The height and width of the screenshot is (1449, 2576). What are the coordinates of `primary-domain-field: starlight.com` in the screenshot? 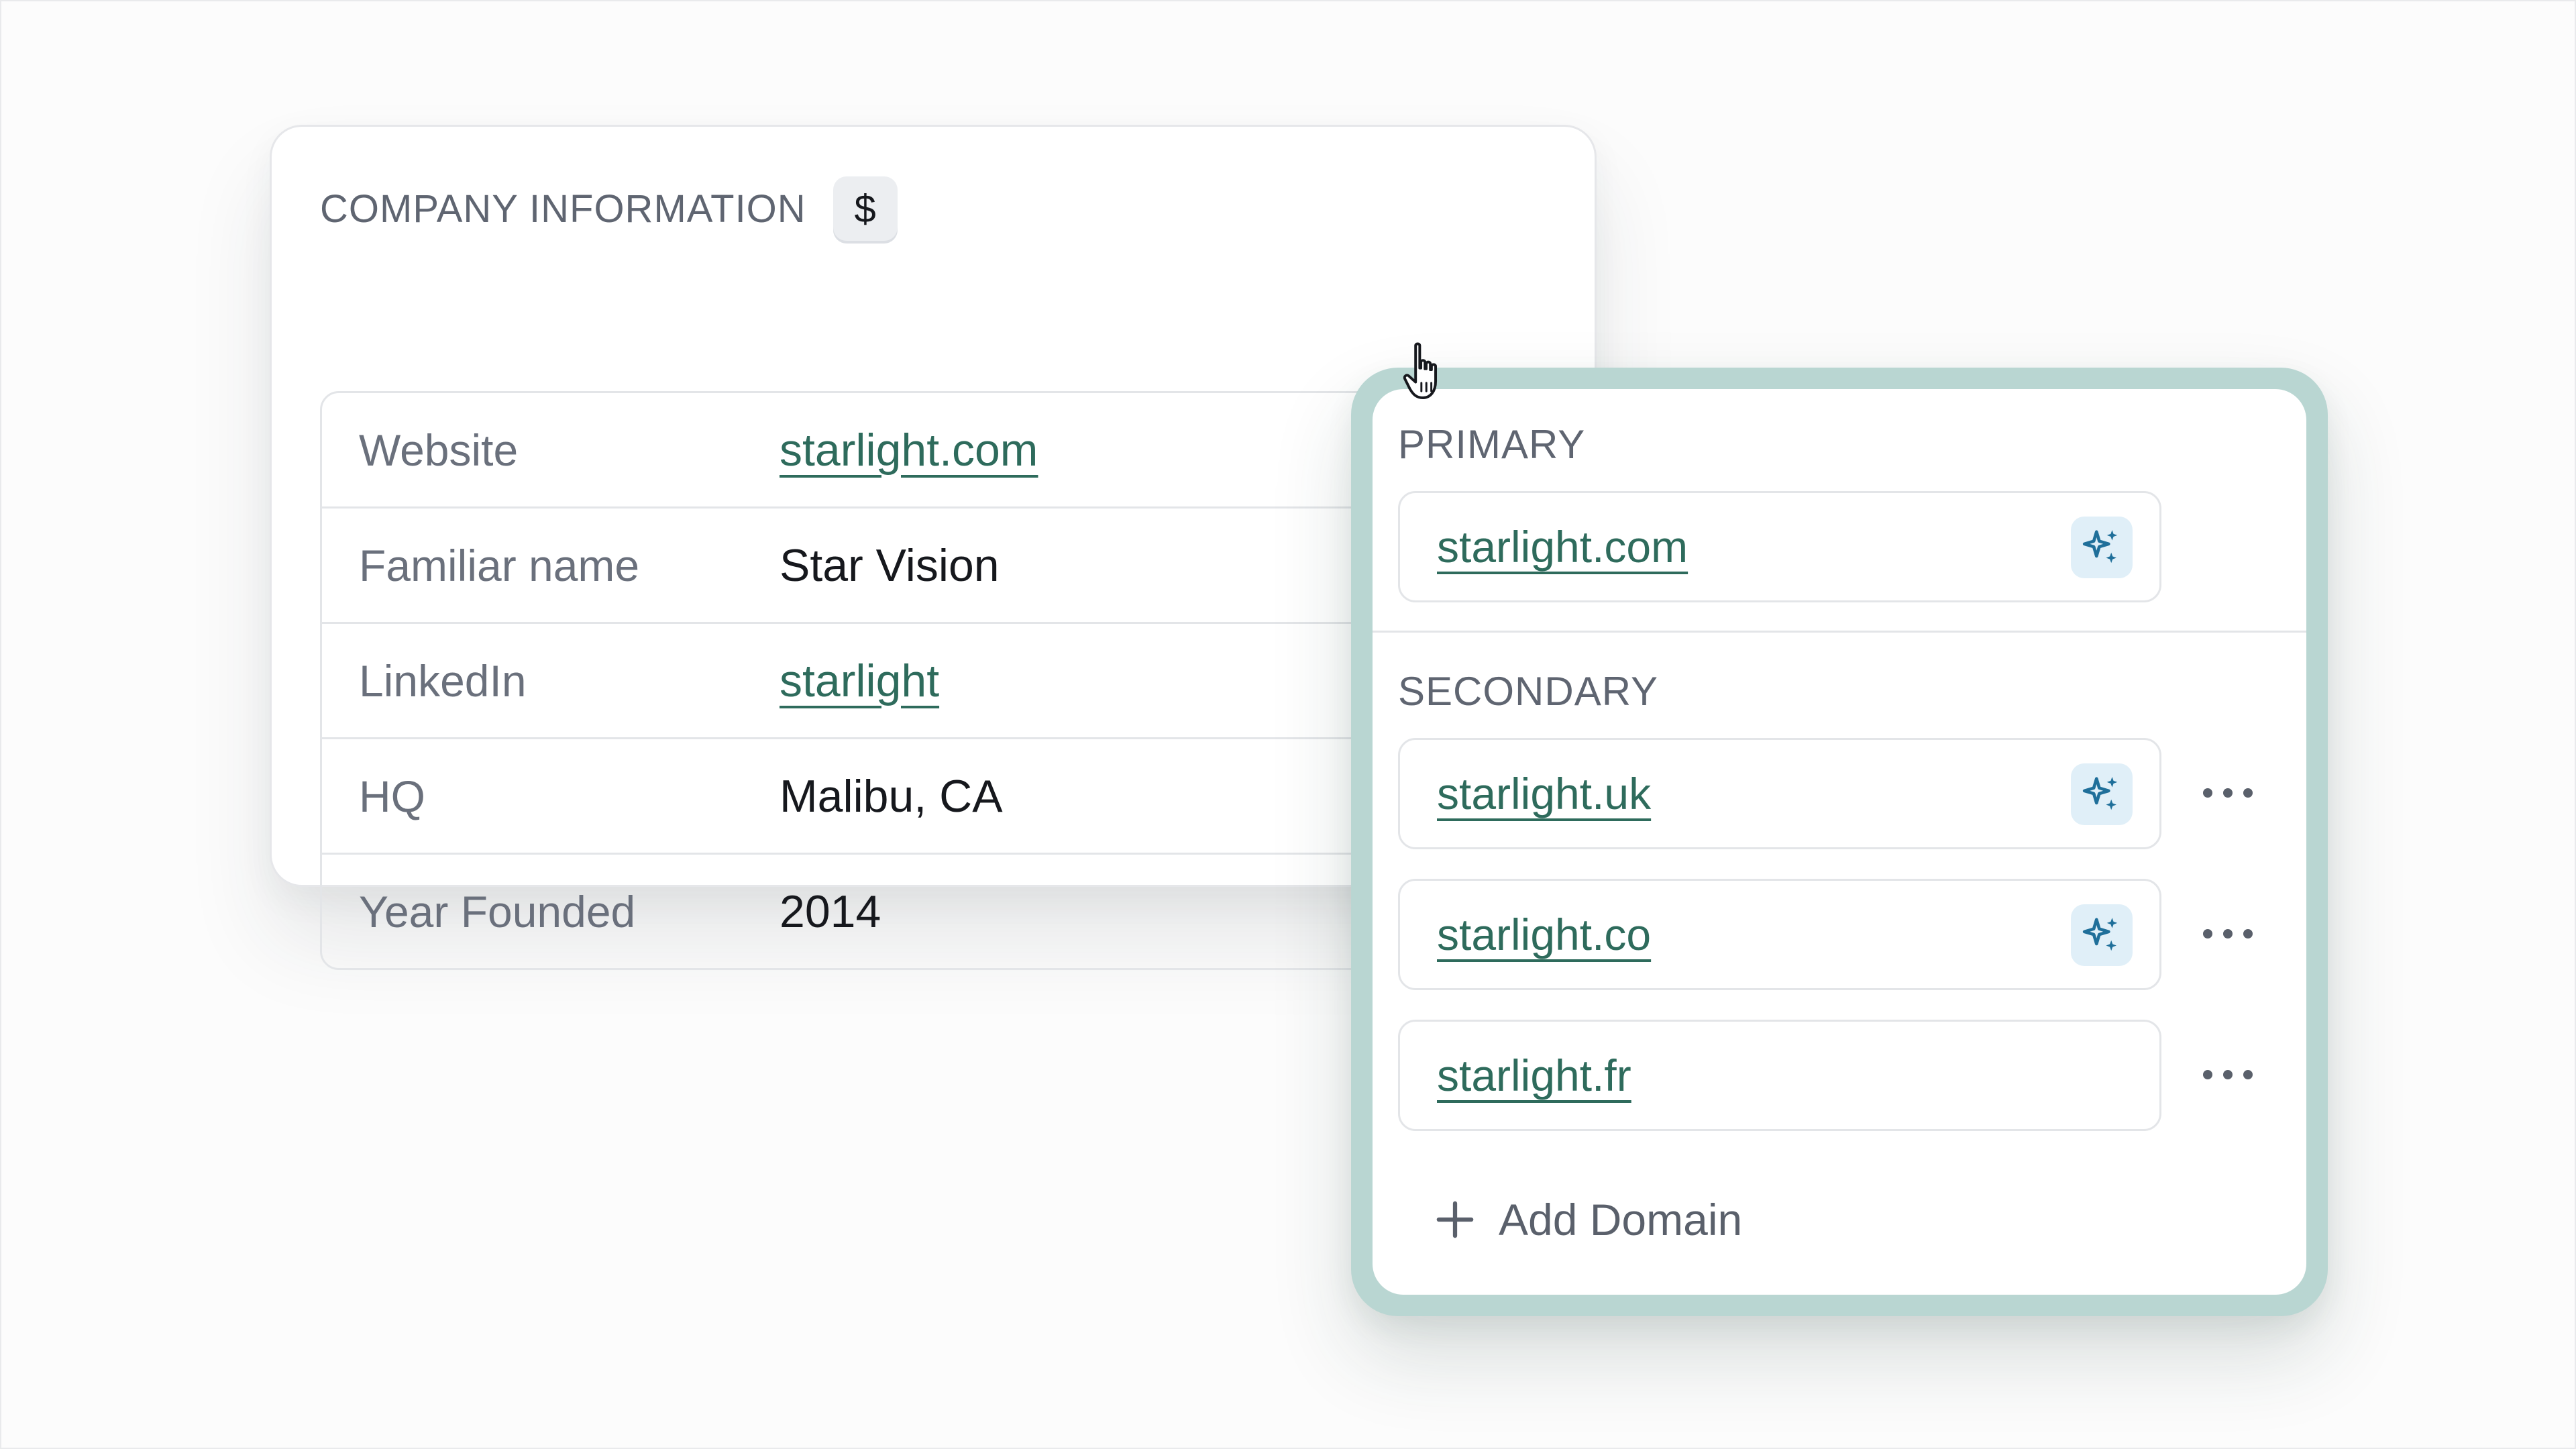 It's located at (1779, 546).